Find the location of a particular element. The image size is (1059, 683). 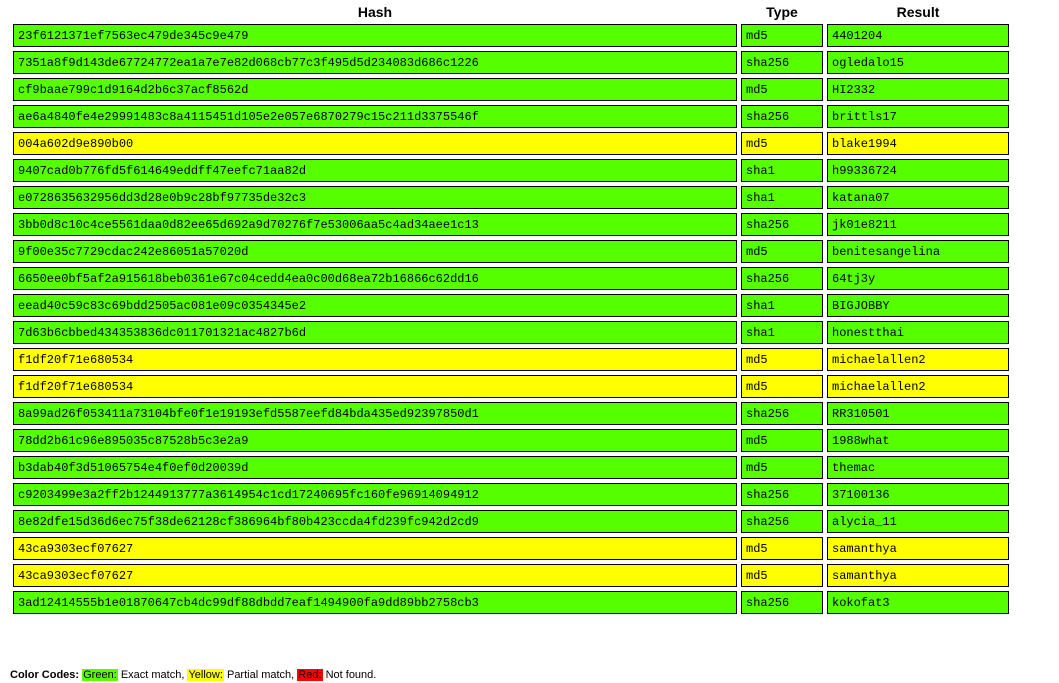

result-cell: 4401204 is located at coordinates (918, 35).